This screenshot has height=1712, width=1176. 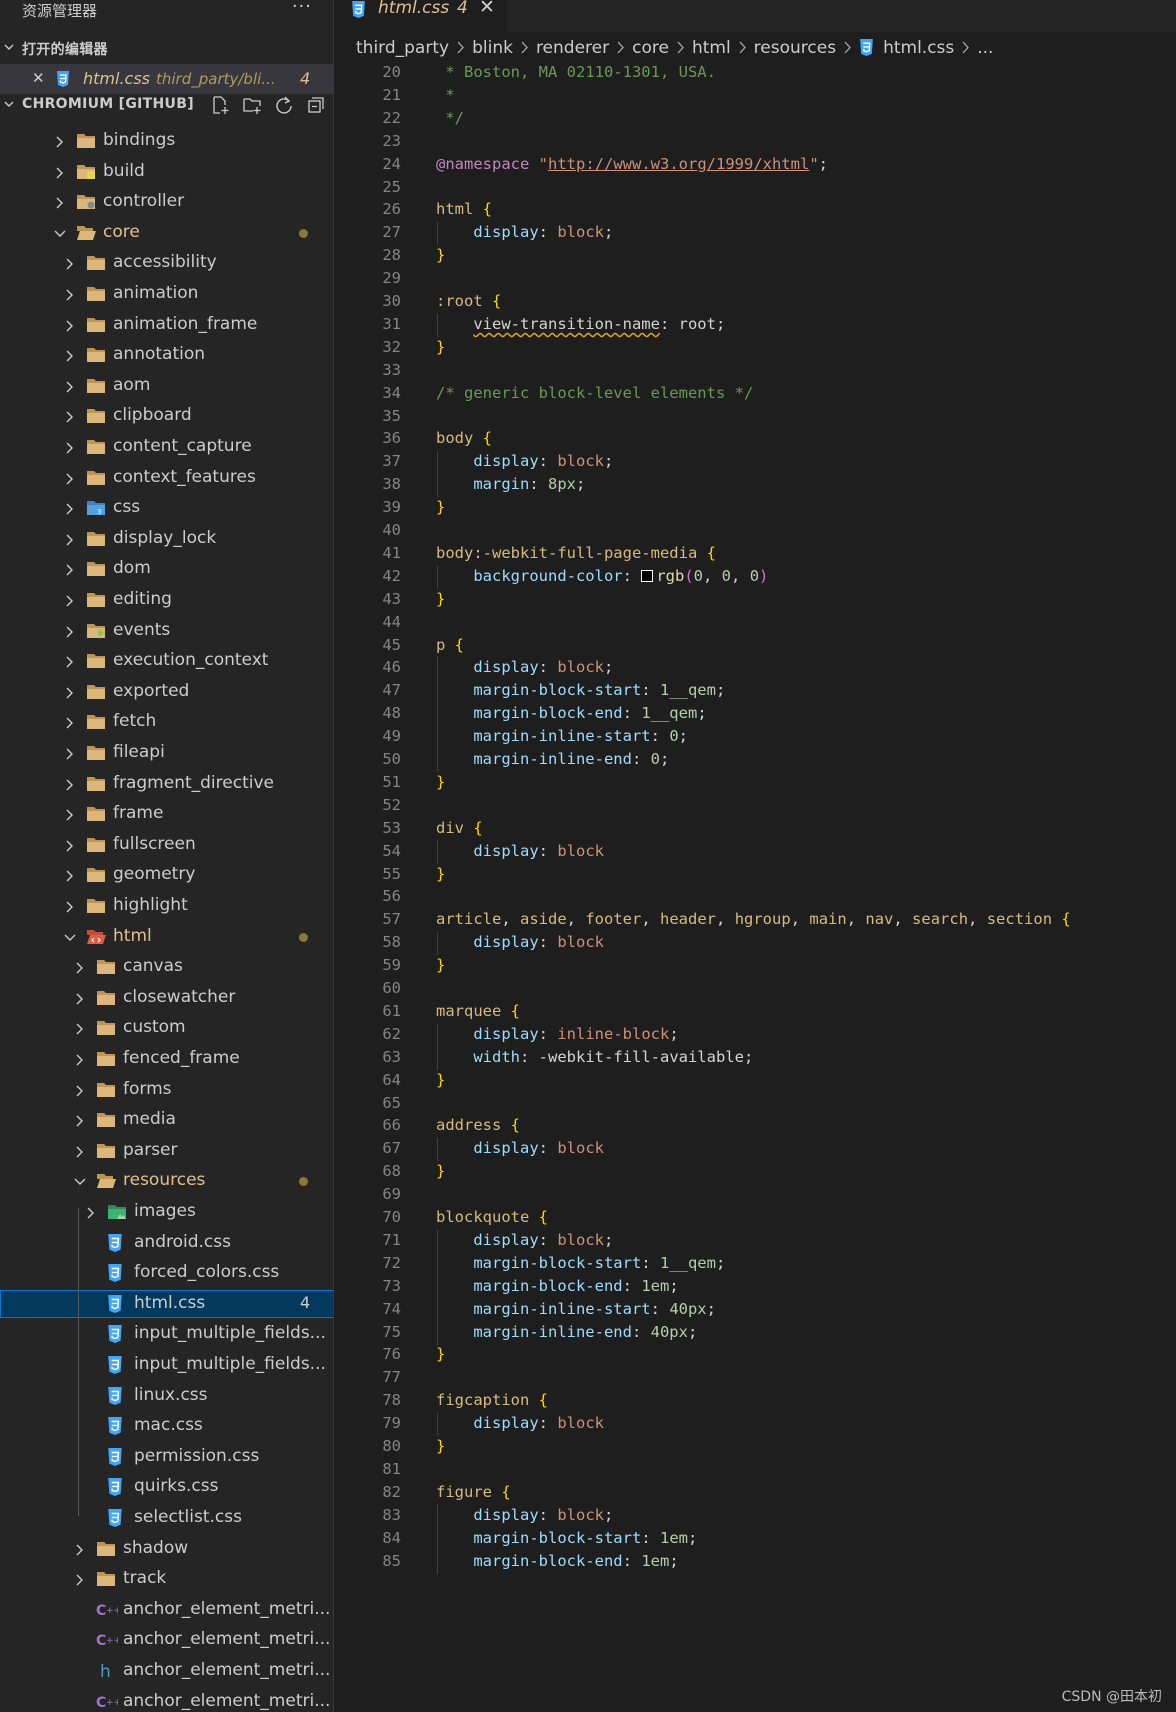 What do you see at coordinates (755, 395) in the screenshot?
I see `code-line: 34 /* generic block-level elements */` at bounding box center [755, 395].